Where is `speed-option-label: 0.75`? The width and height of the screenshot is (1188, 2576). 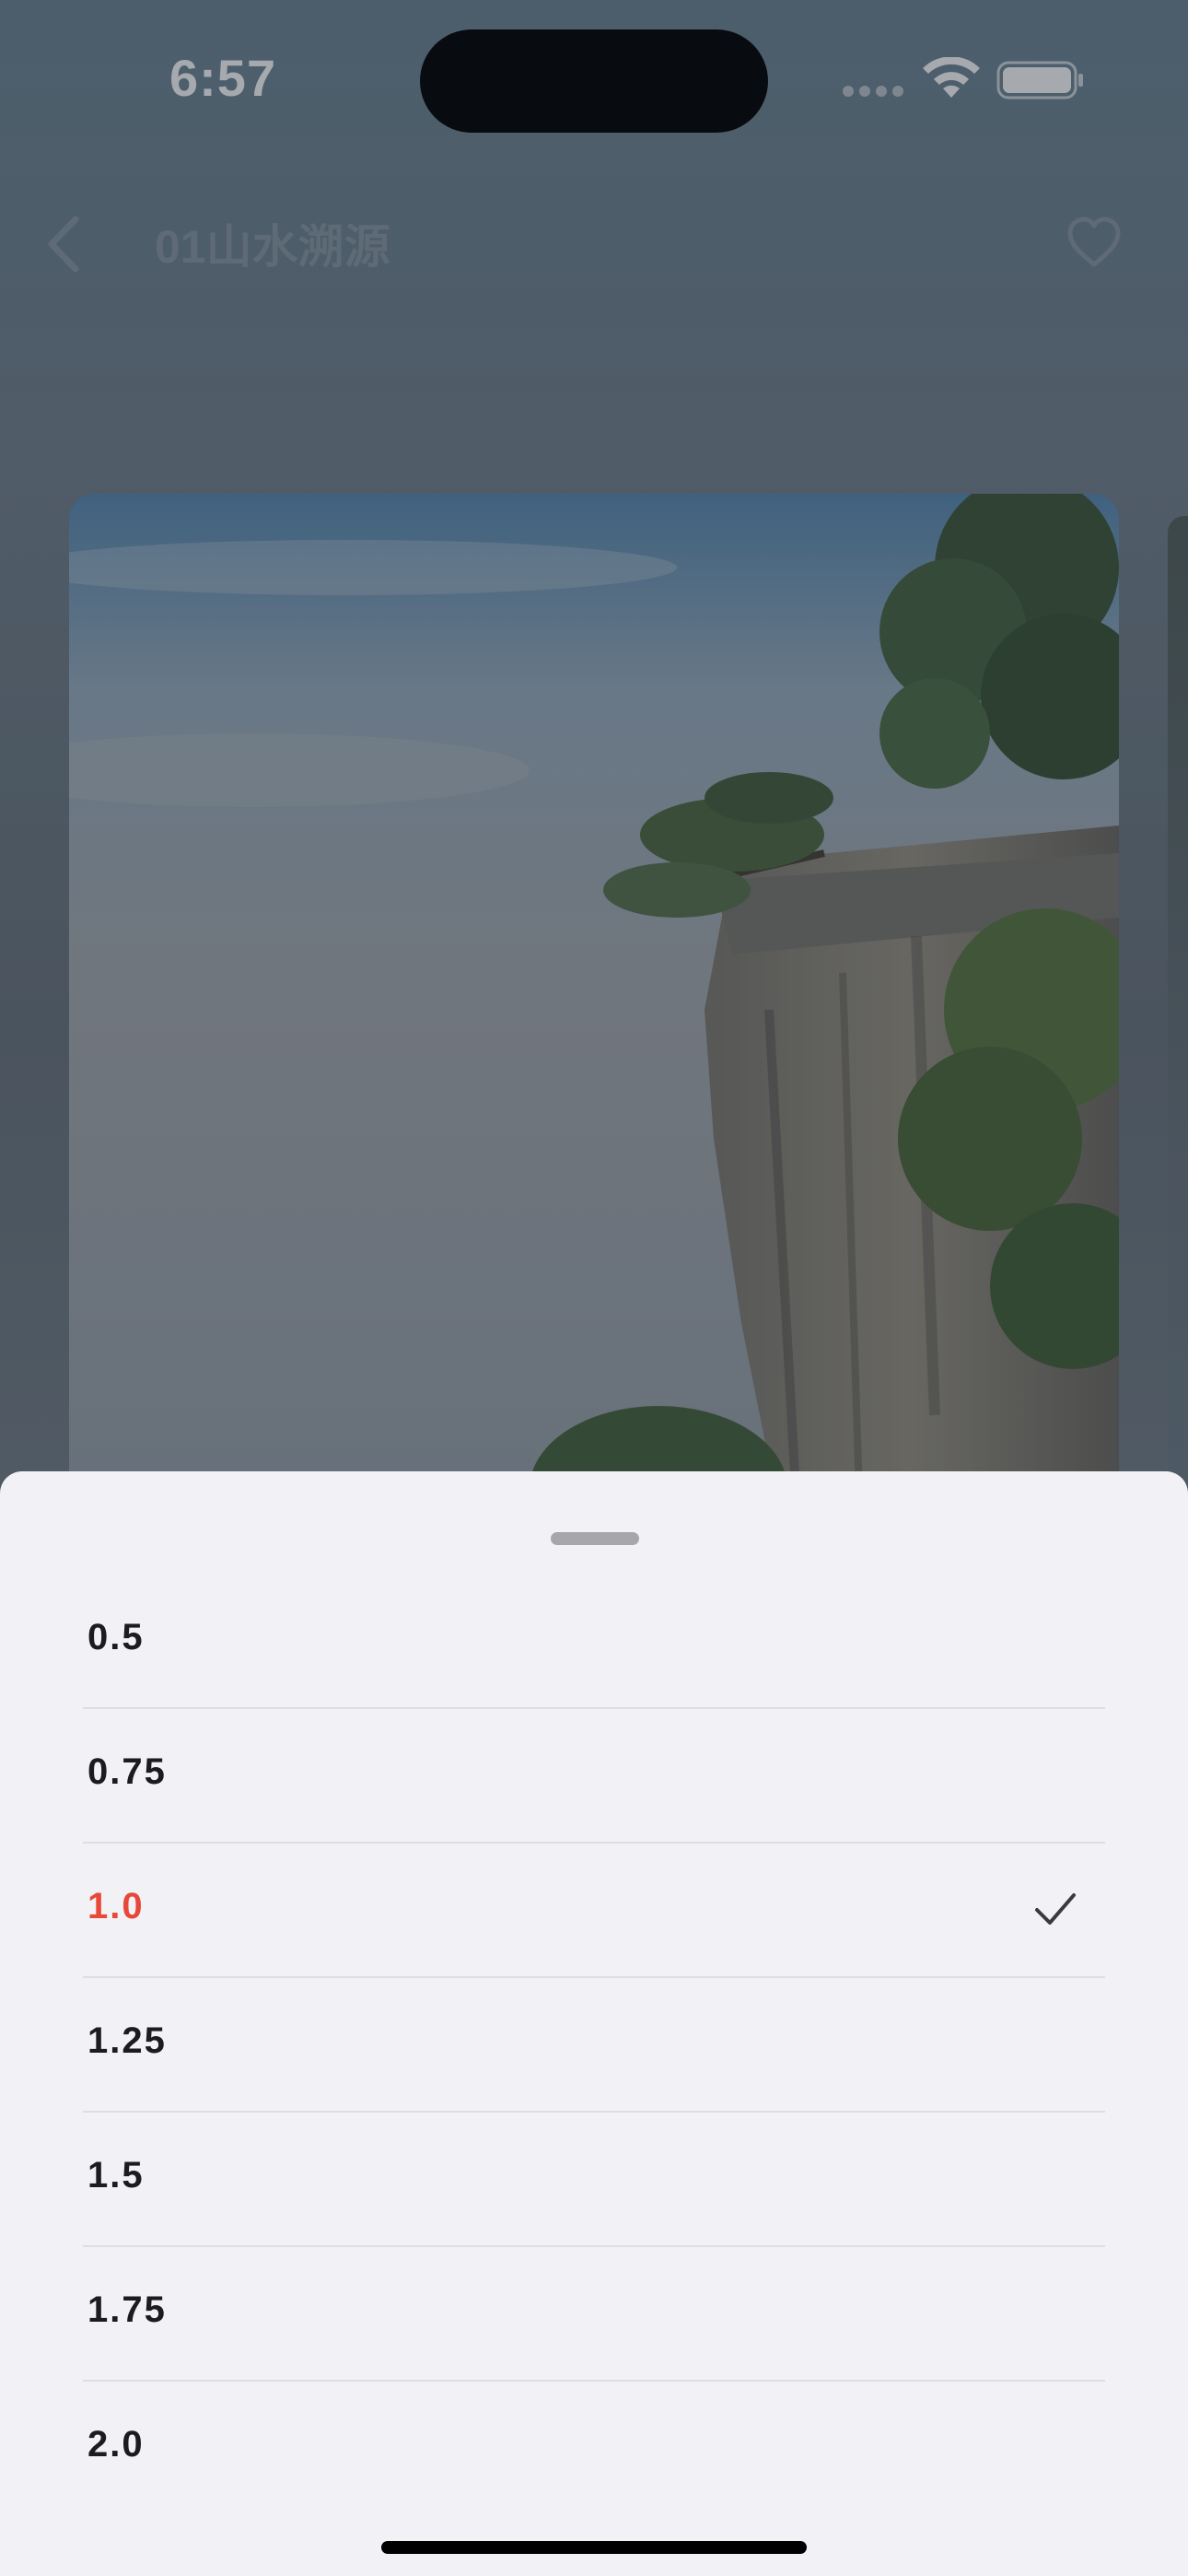
speed-option-label: 0.75 is located at coordinates (127, 1771).